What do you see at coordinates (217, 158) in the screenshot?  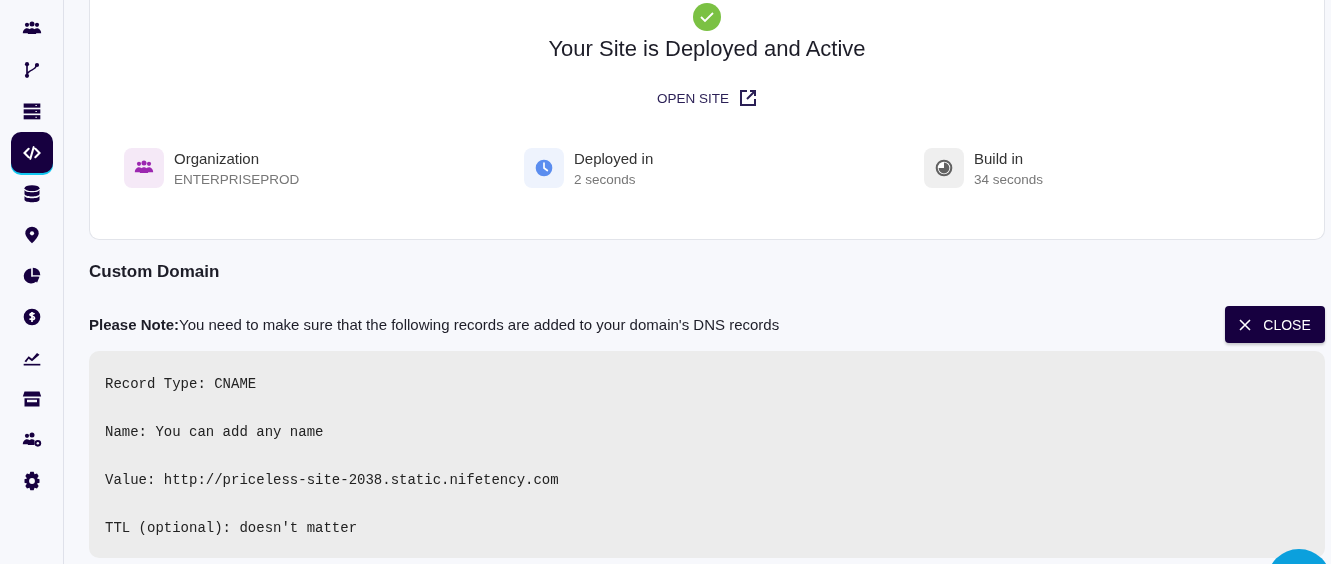 I see `stat-label: Organization` at bounding box center [217, 158].